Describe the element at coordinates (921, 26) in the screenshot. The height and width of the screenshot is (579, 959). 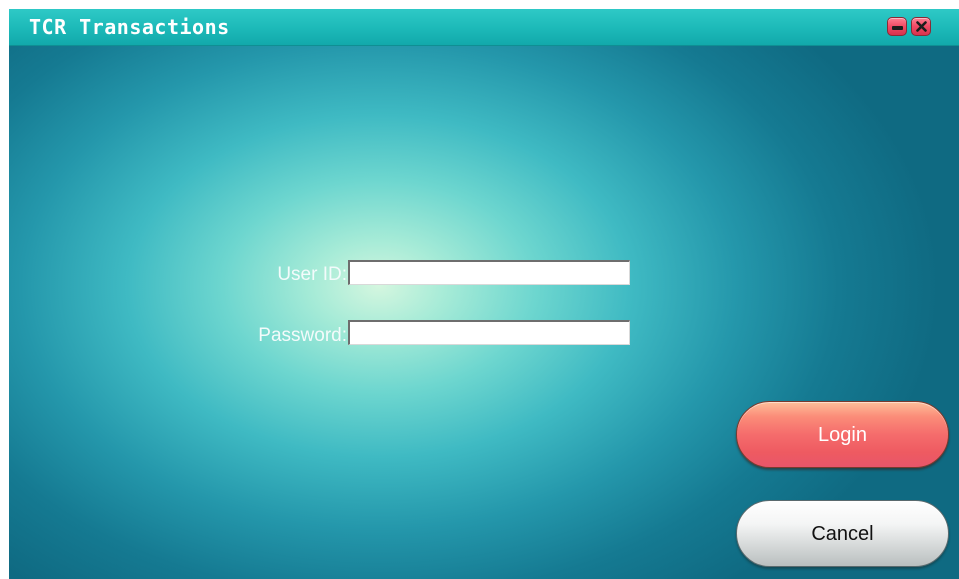
I see `close-button` at that location.